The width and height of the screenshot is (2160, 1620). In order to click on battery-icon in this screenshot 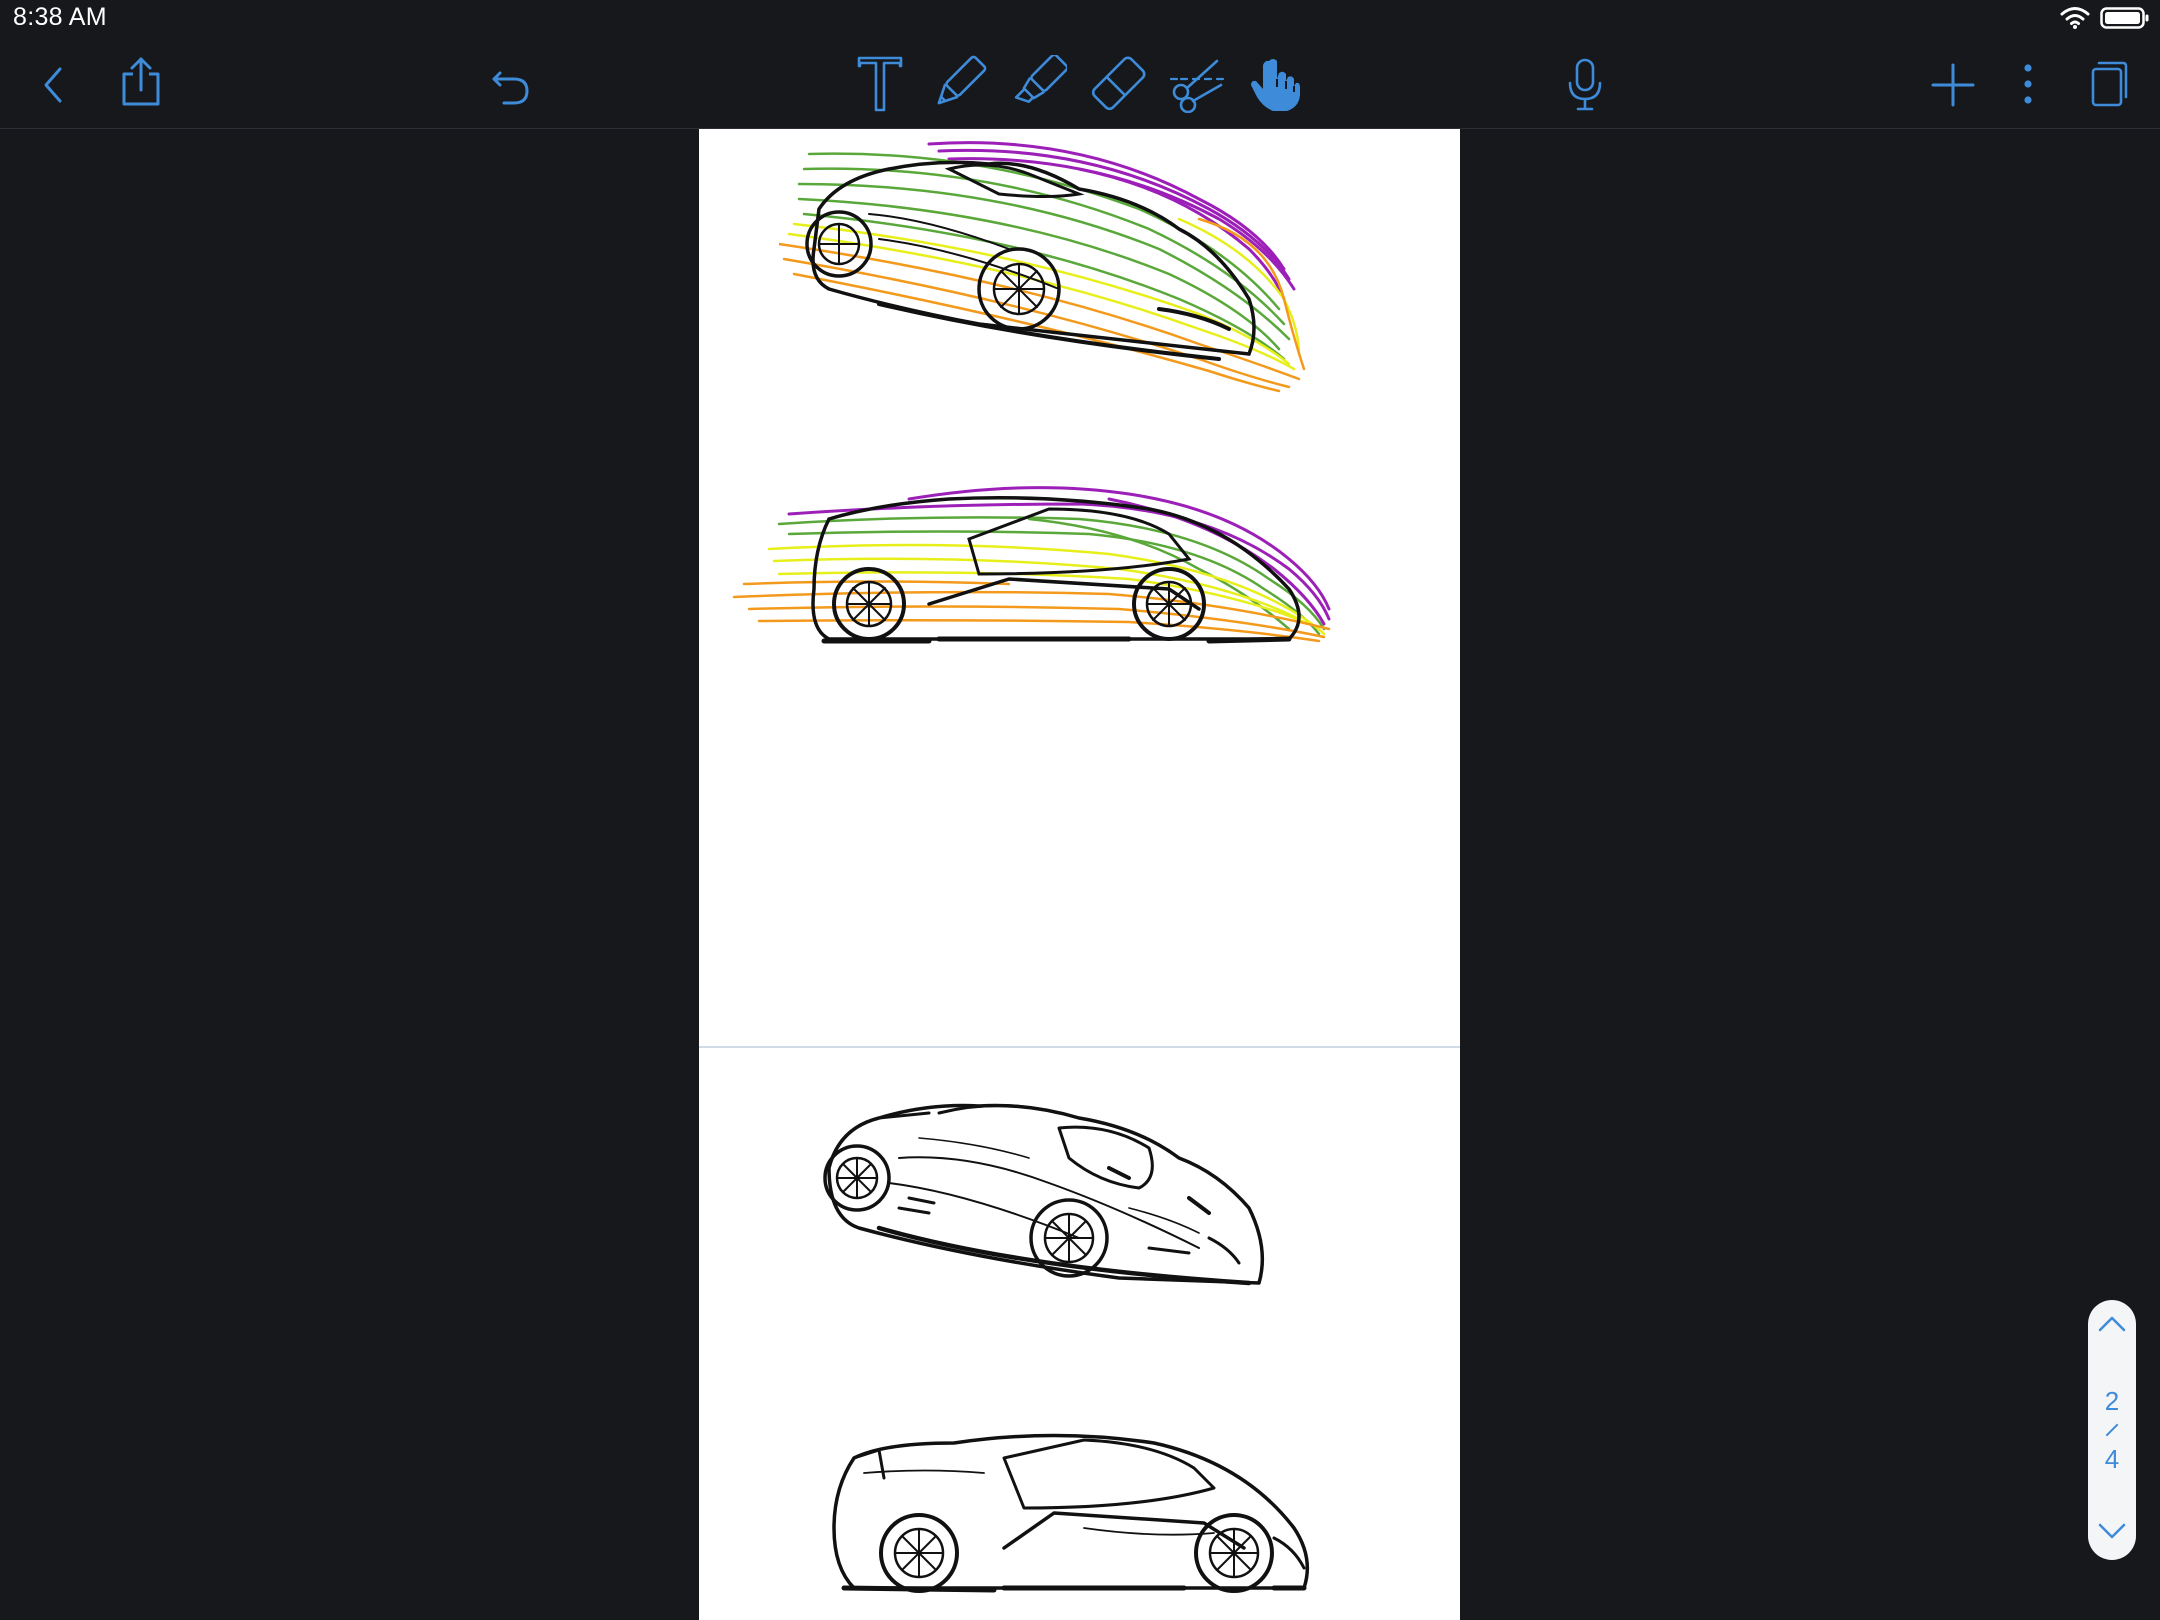, I will do `click(2125, 20)`.